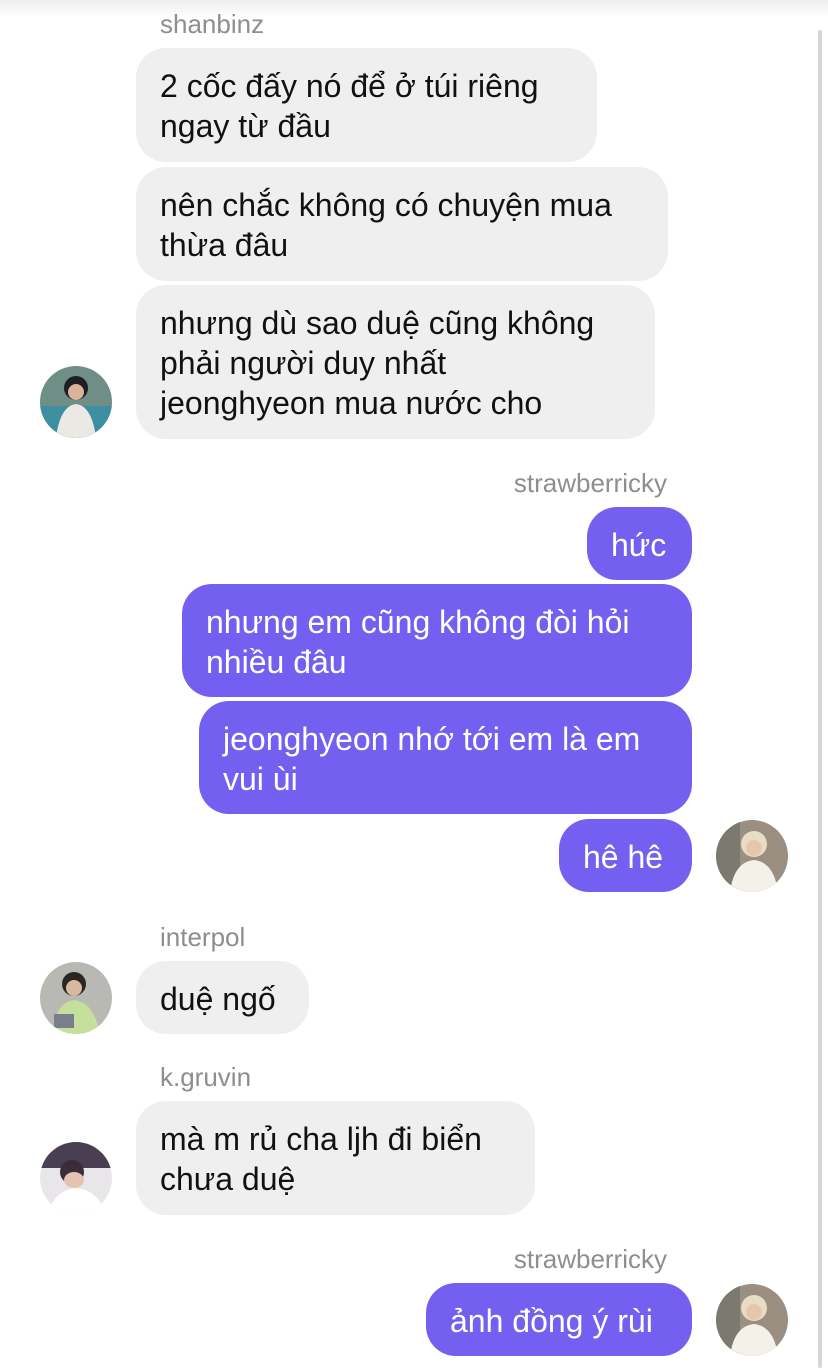  What do you see at coordinates (639, 543) in the screenshot?
I see `message-bubble-outgoing: hức` at bounding box center [639, 543].